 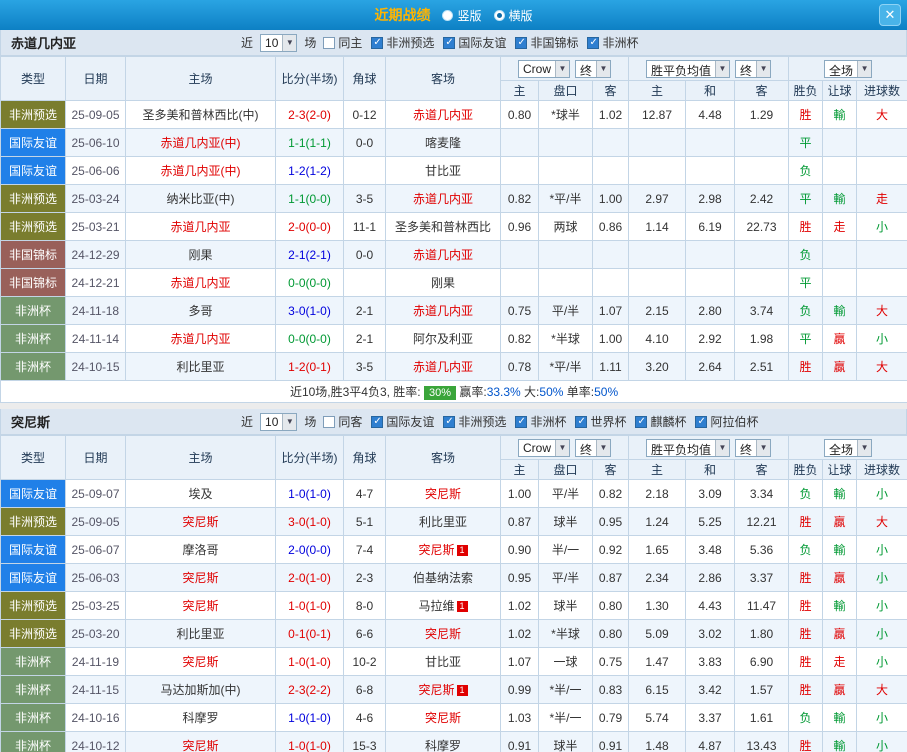 What do you see at coordinates (309, 170) in the screenshot?
I see `score: 1-2(1-2)` at bounding box center [309, 170].